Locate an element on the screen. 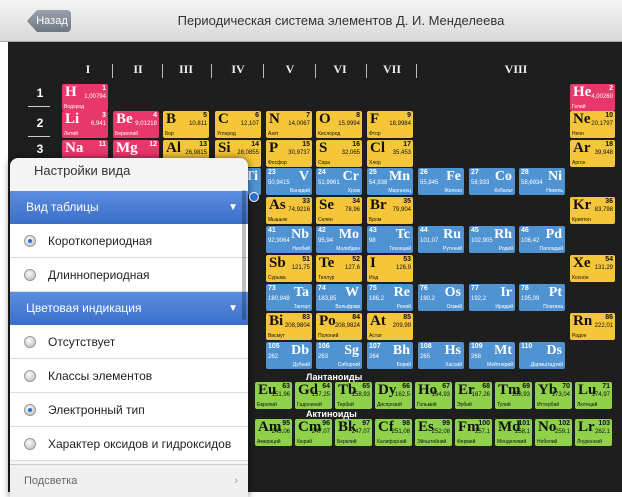  element-cell-c: C 6 12,107 Углерод is located at coordinates (238, 124).